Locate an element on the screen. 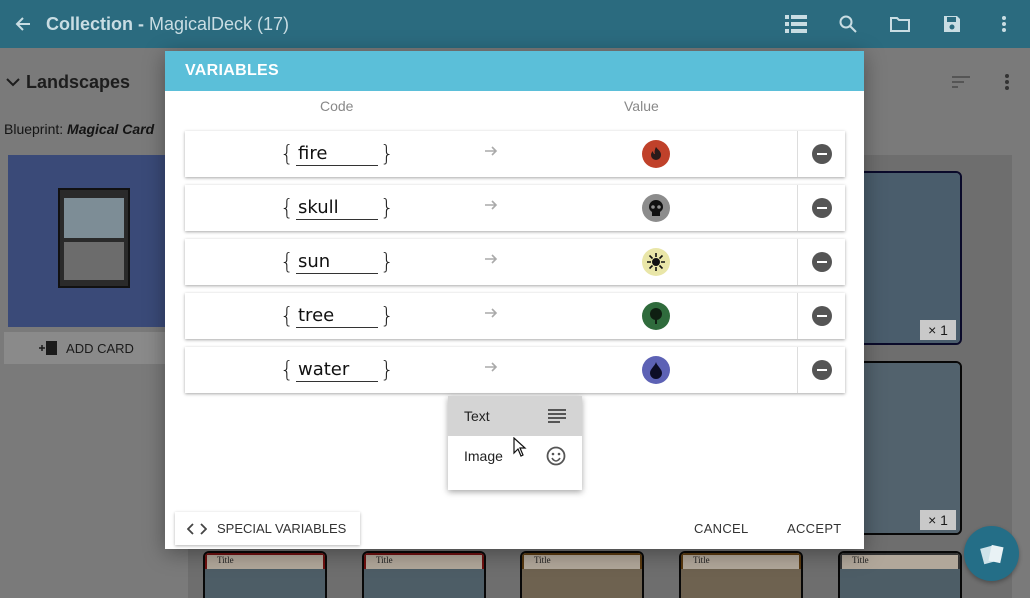 This screenshot has height=598, width=1030. blueprint-prefix: Blueprint: is located at coordinates (36, 129).